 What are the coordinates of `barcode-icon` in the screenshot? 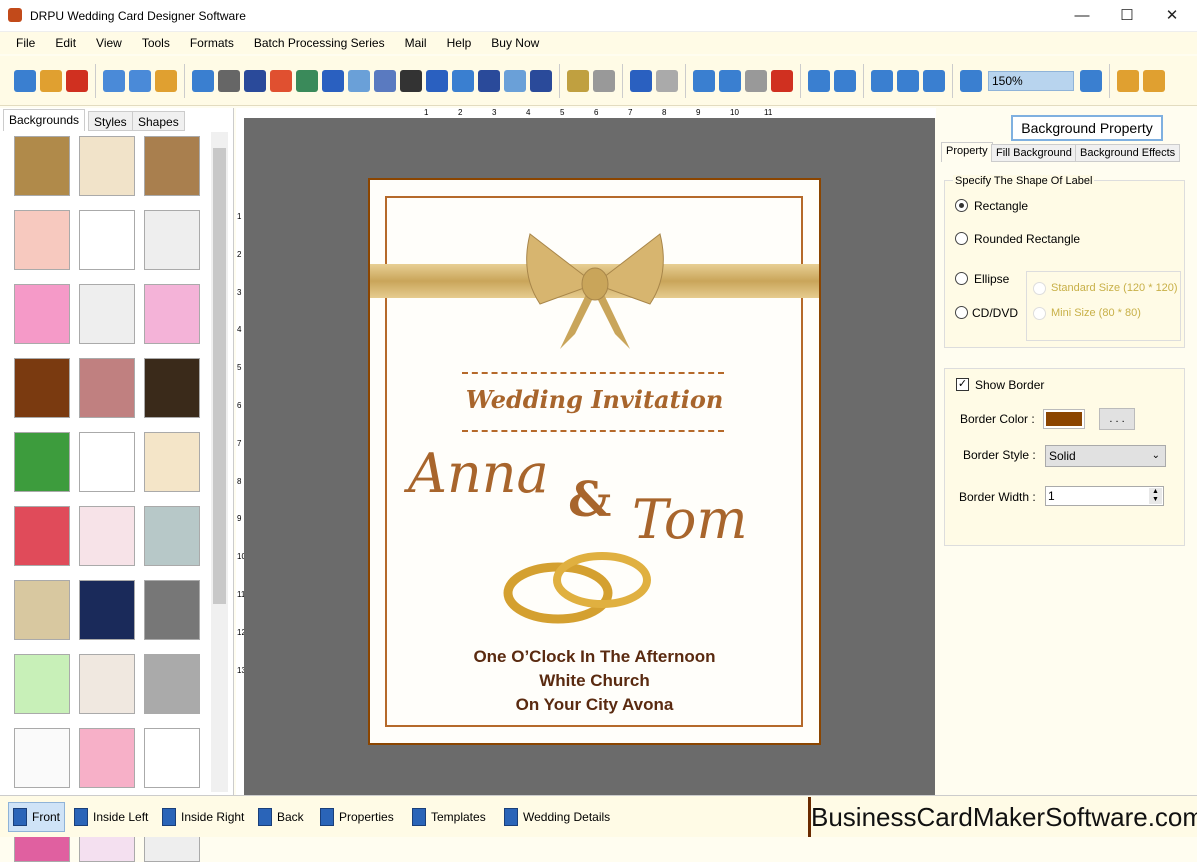 It's located at (411, 80).